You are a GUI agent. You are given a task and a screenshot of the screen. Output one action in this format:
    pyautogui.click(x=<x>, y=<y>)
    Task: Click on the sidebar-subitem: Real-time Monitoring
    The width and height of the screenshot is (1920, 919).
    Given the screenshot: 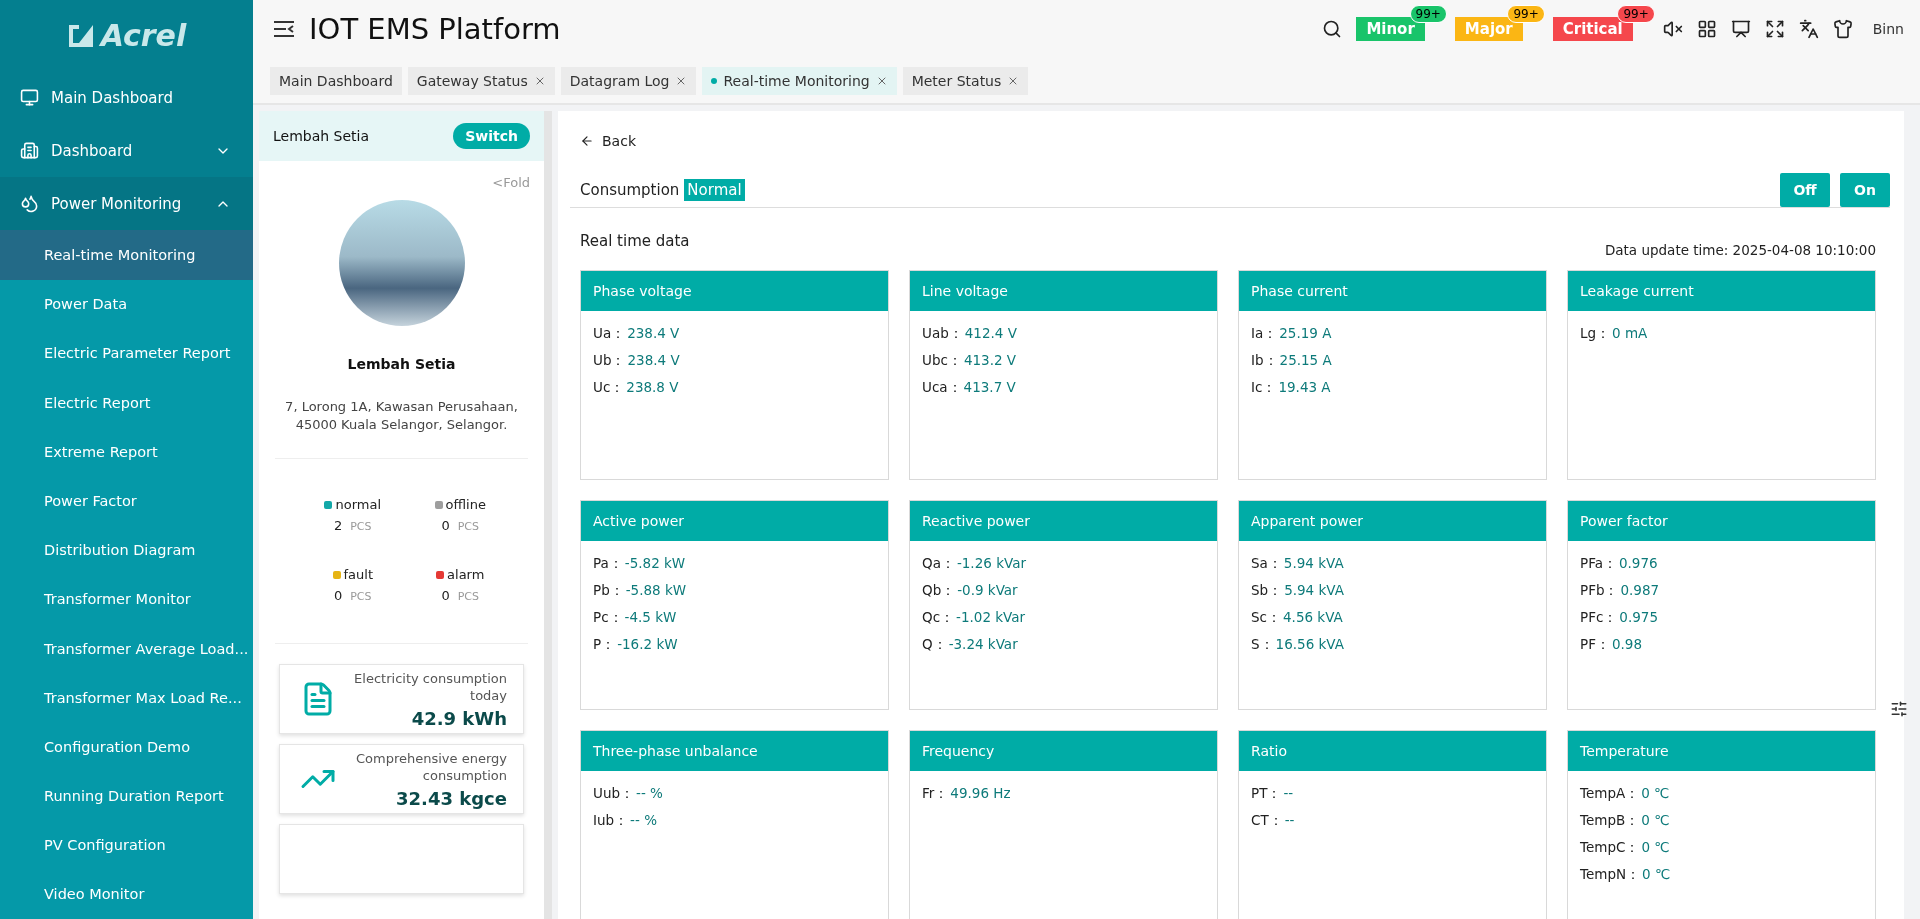 What is the action you would take?
    pyautogui.click(x=126, y=255)
    